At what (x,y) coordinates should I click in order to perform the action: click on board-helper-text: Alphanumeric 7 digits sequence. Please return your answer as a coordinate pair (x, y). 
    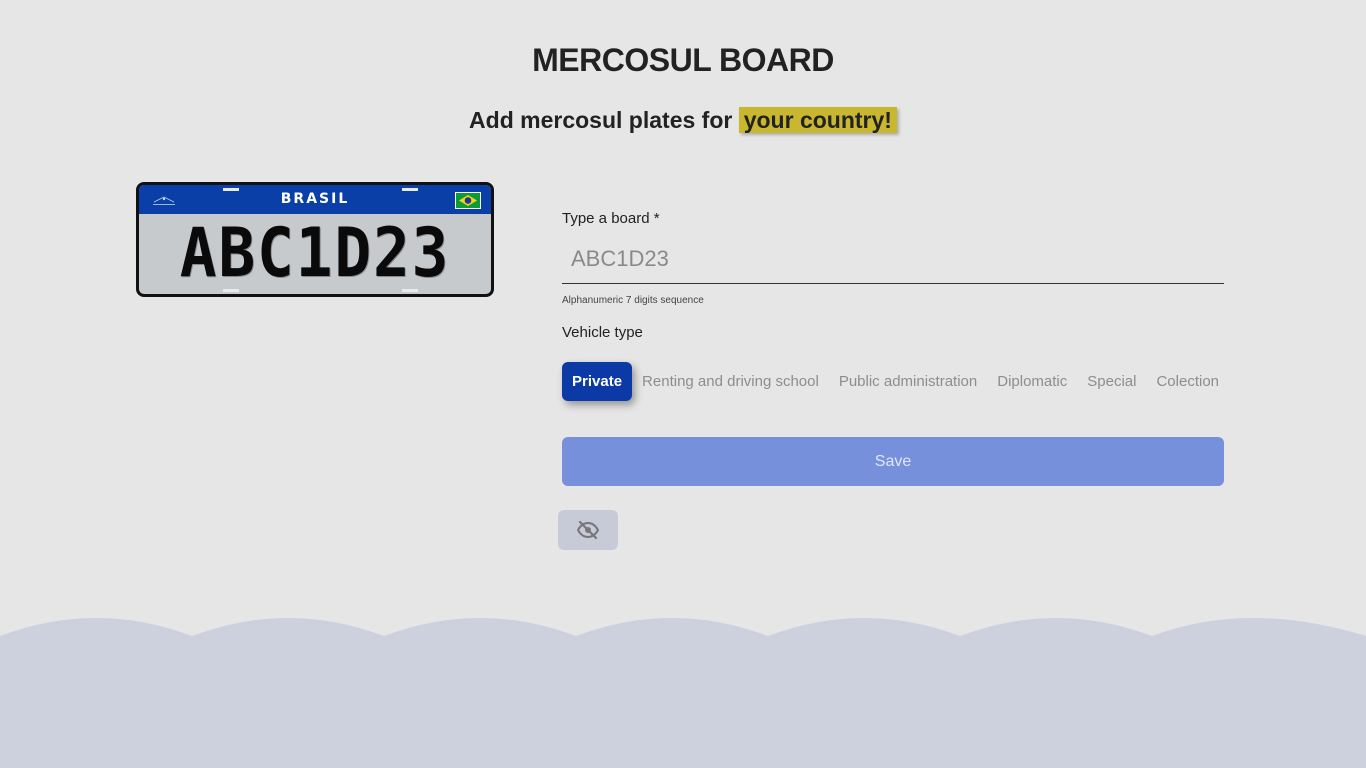
    Looking at the image, I should click on (633, 300).